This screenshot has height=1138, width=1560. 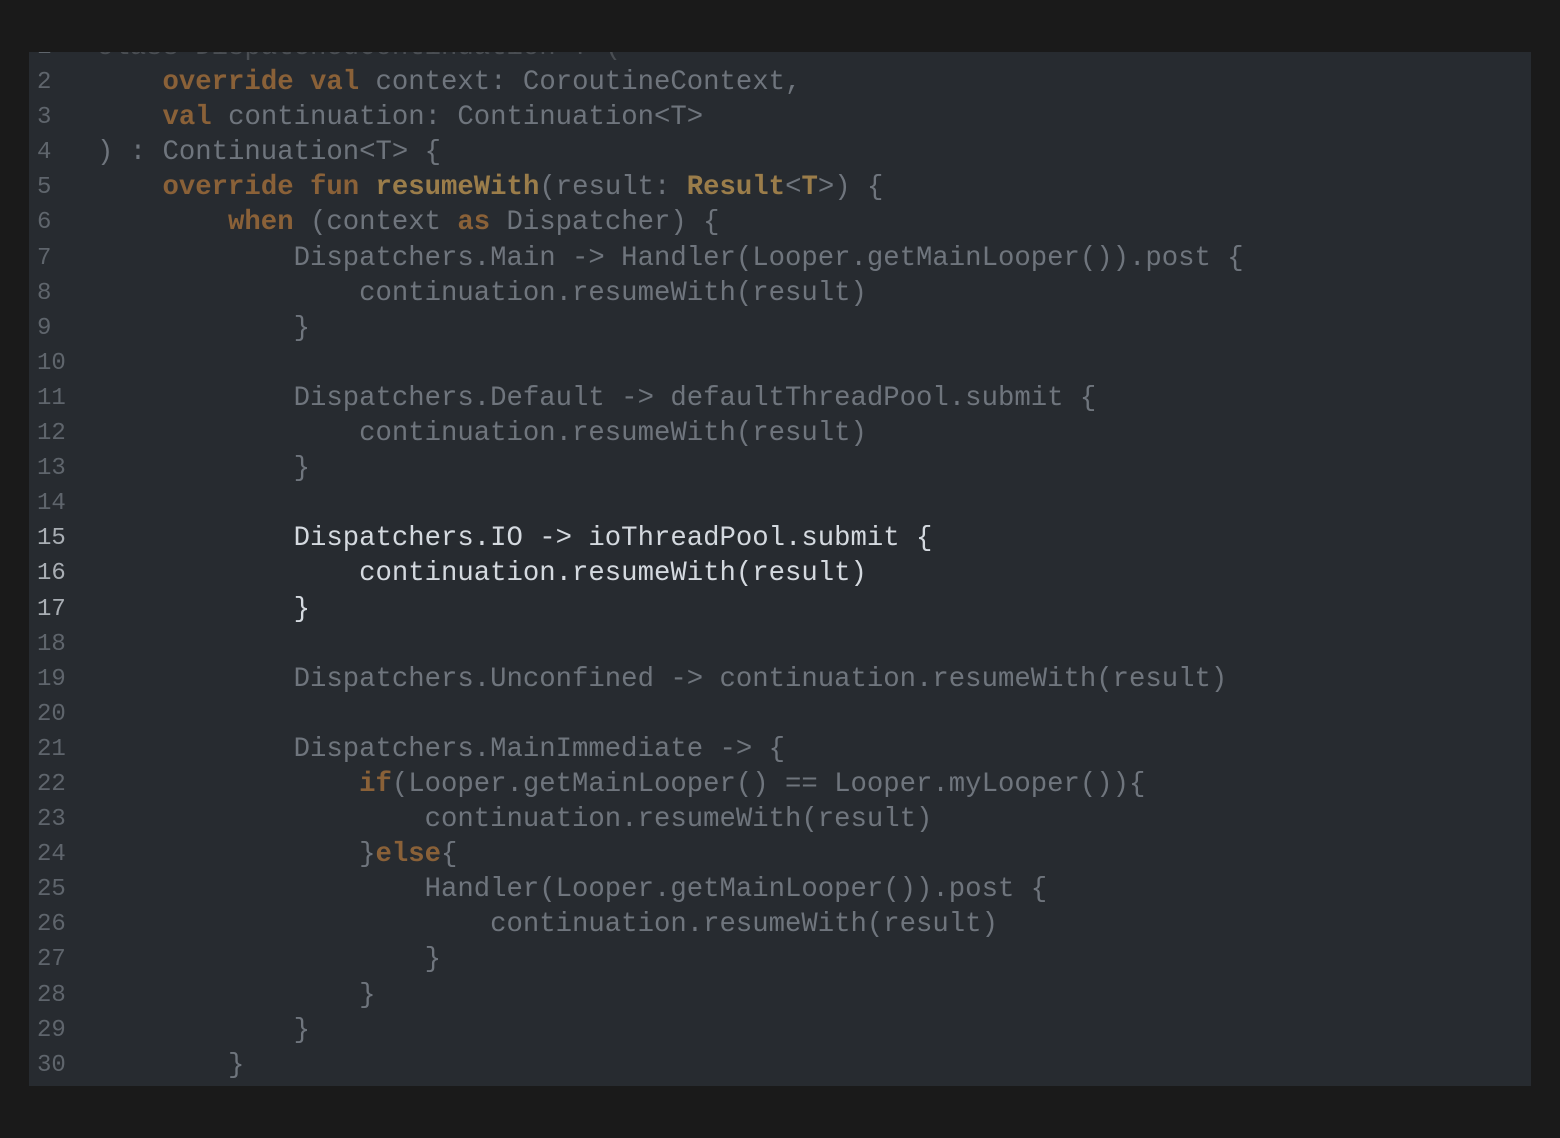 I want to click on code-token: continuation: Continuation<T>, so click(x=457, y=118).